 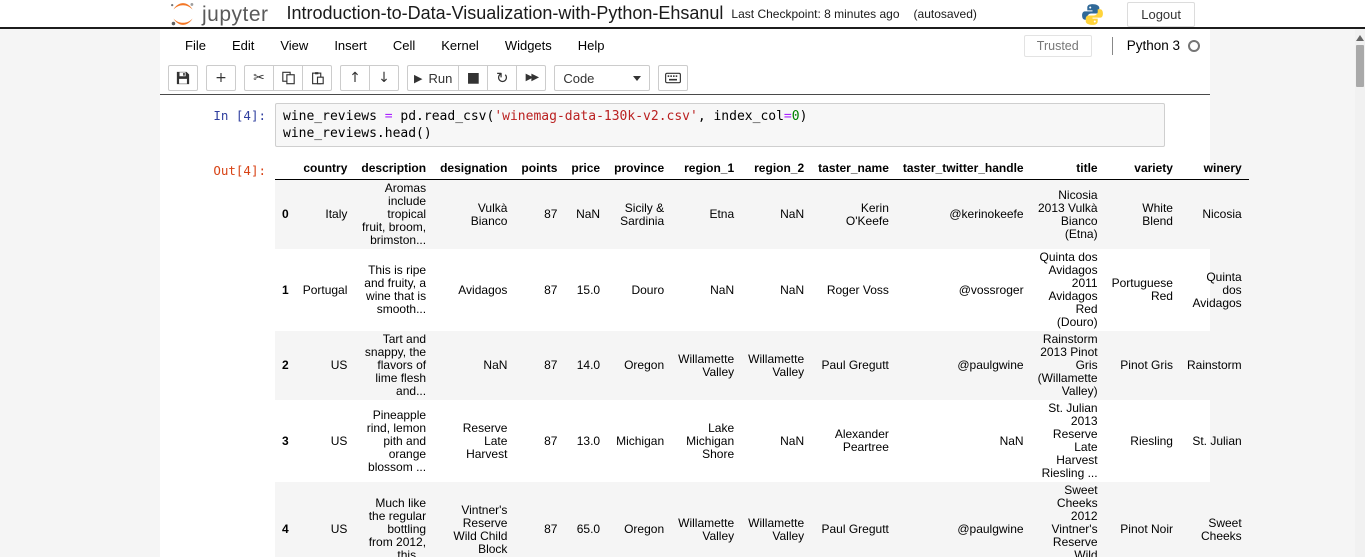 What do you see at coordinates (963, 169) in the screenshot?
I see `column-header-taster_twitter_handle: taster_twitter_handle` at bounding box center [963, 169].